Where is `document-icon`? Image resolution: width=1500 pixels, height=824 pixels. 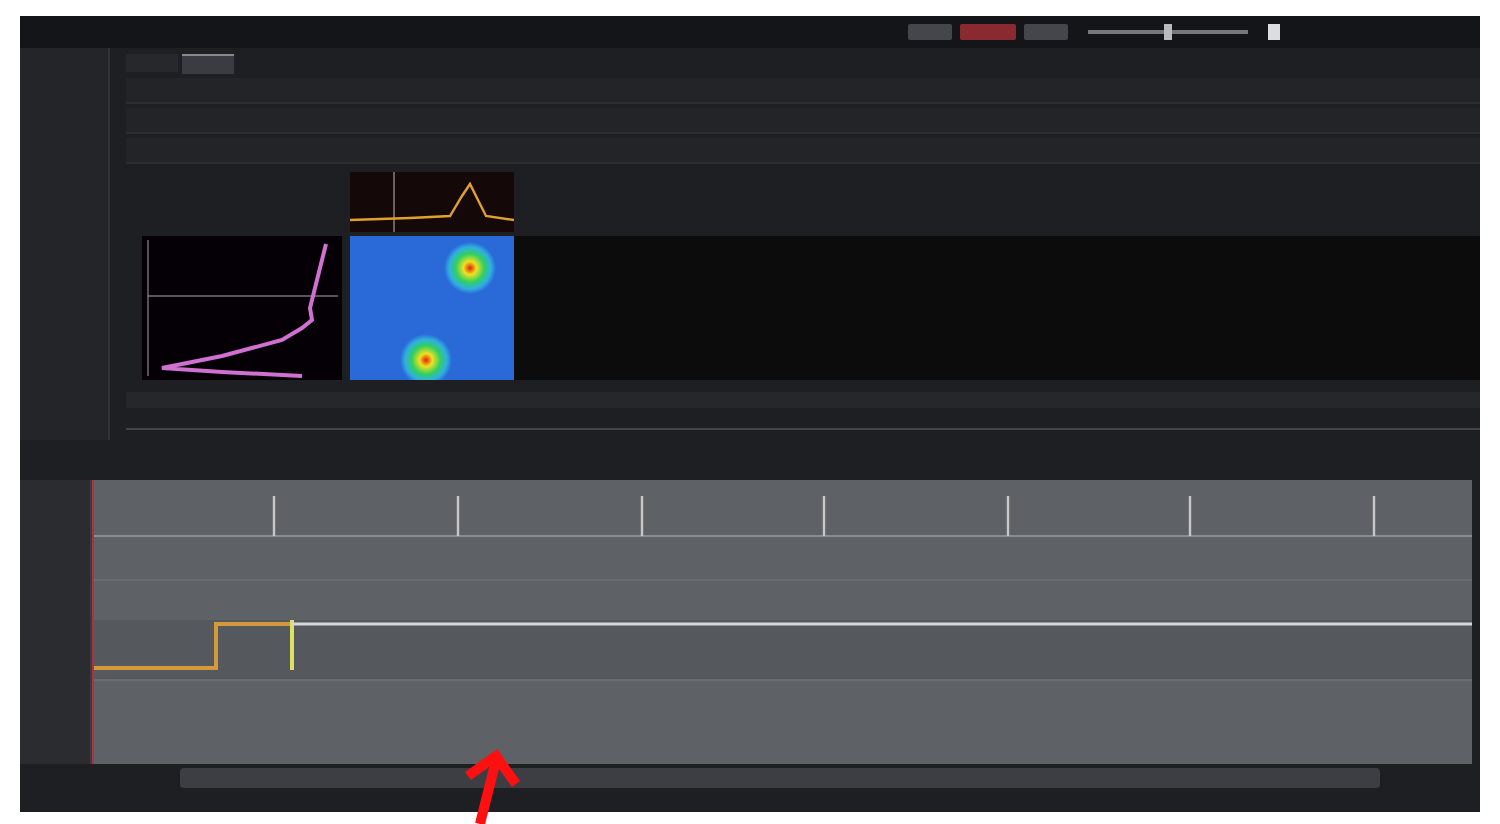
document-icon is located at coordinates (1274, 32).